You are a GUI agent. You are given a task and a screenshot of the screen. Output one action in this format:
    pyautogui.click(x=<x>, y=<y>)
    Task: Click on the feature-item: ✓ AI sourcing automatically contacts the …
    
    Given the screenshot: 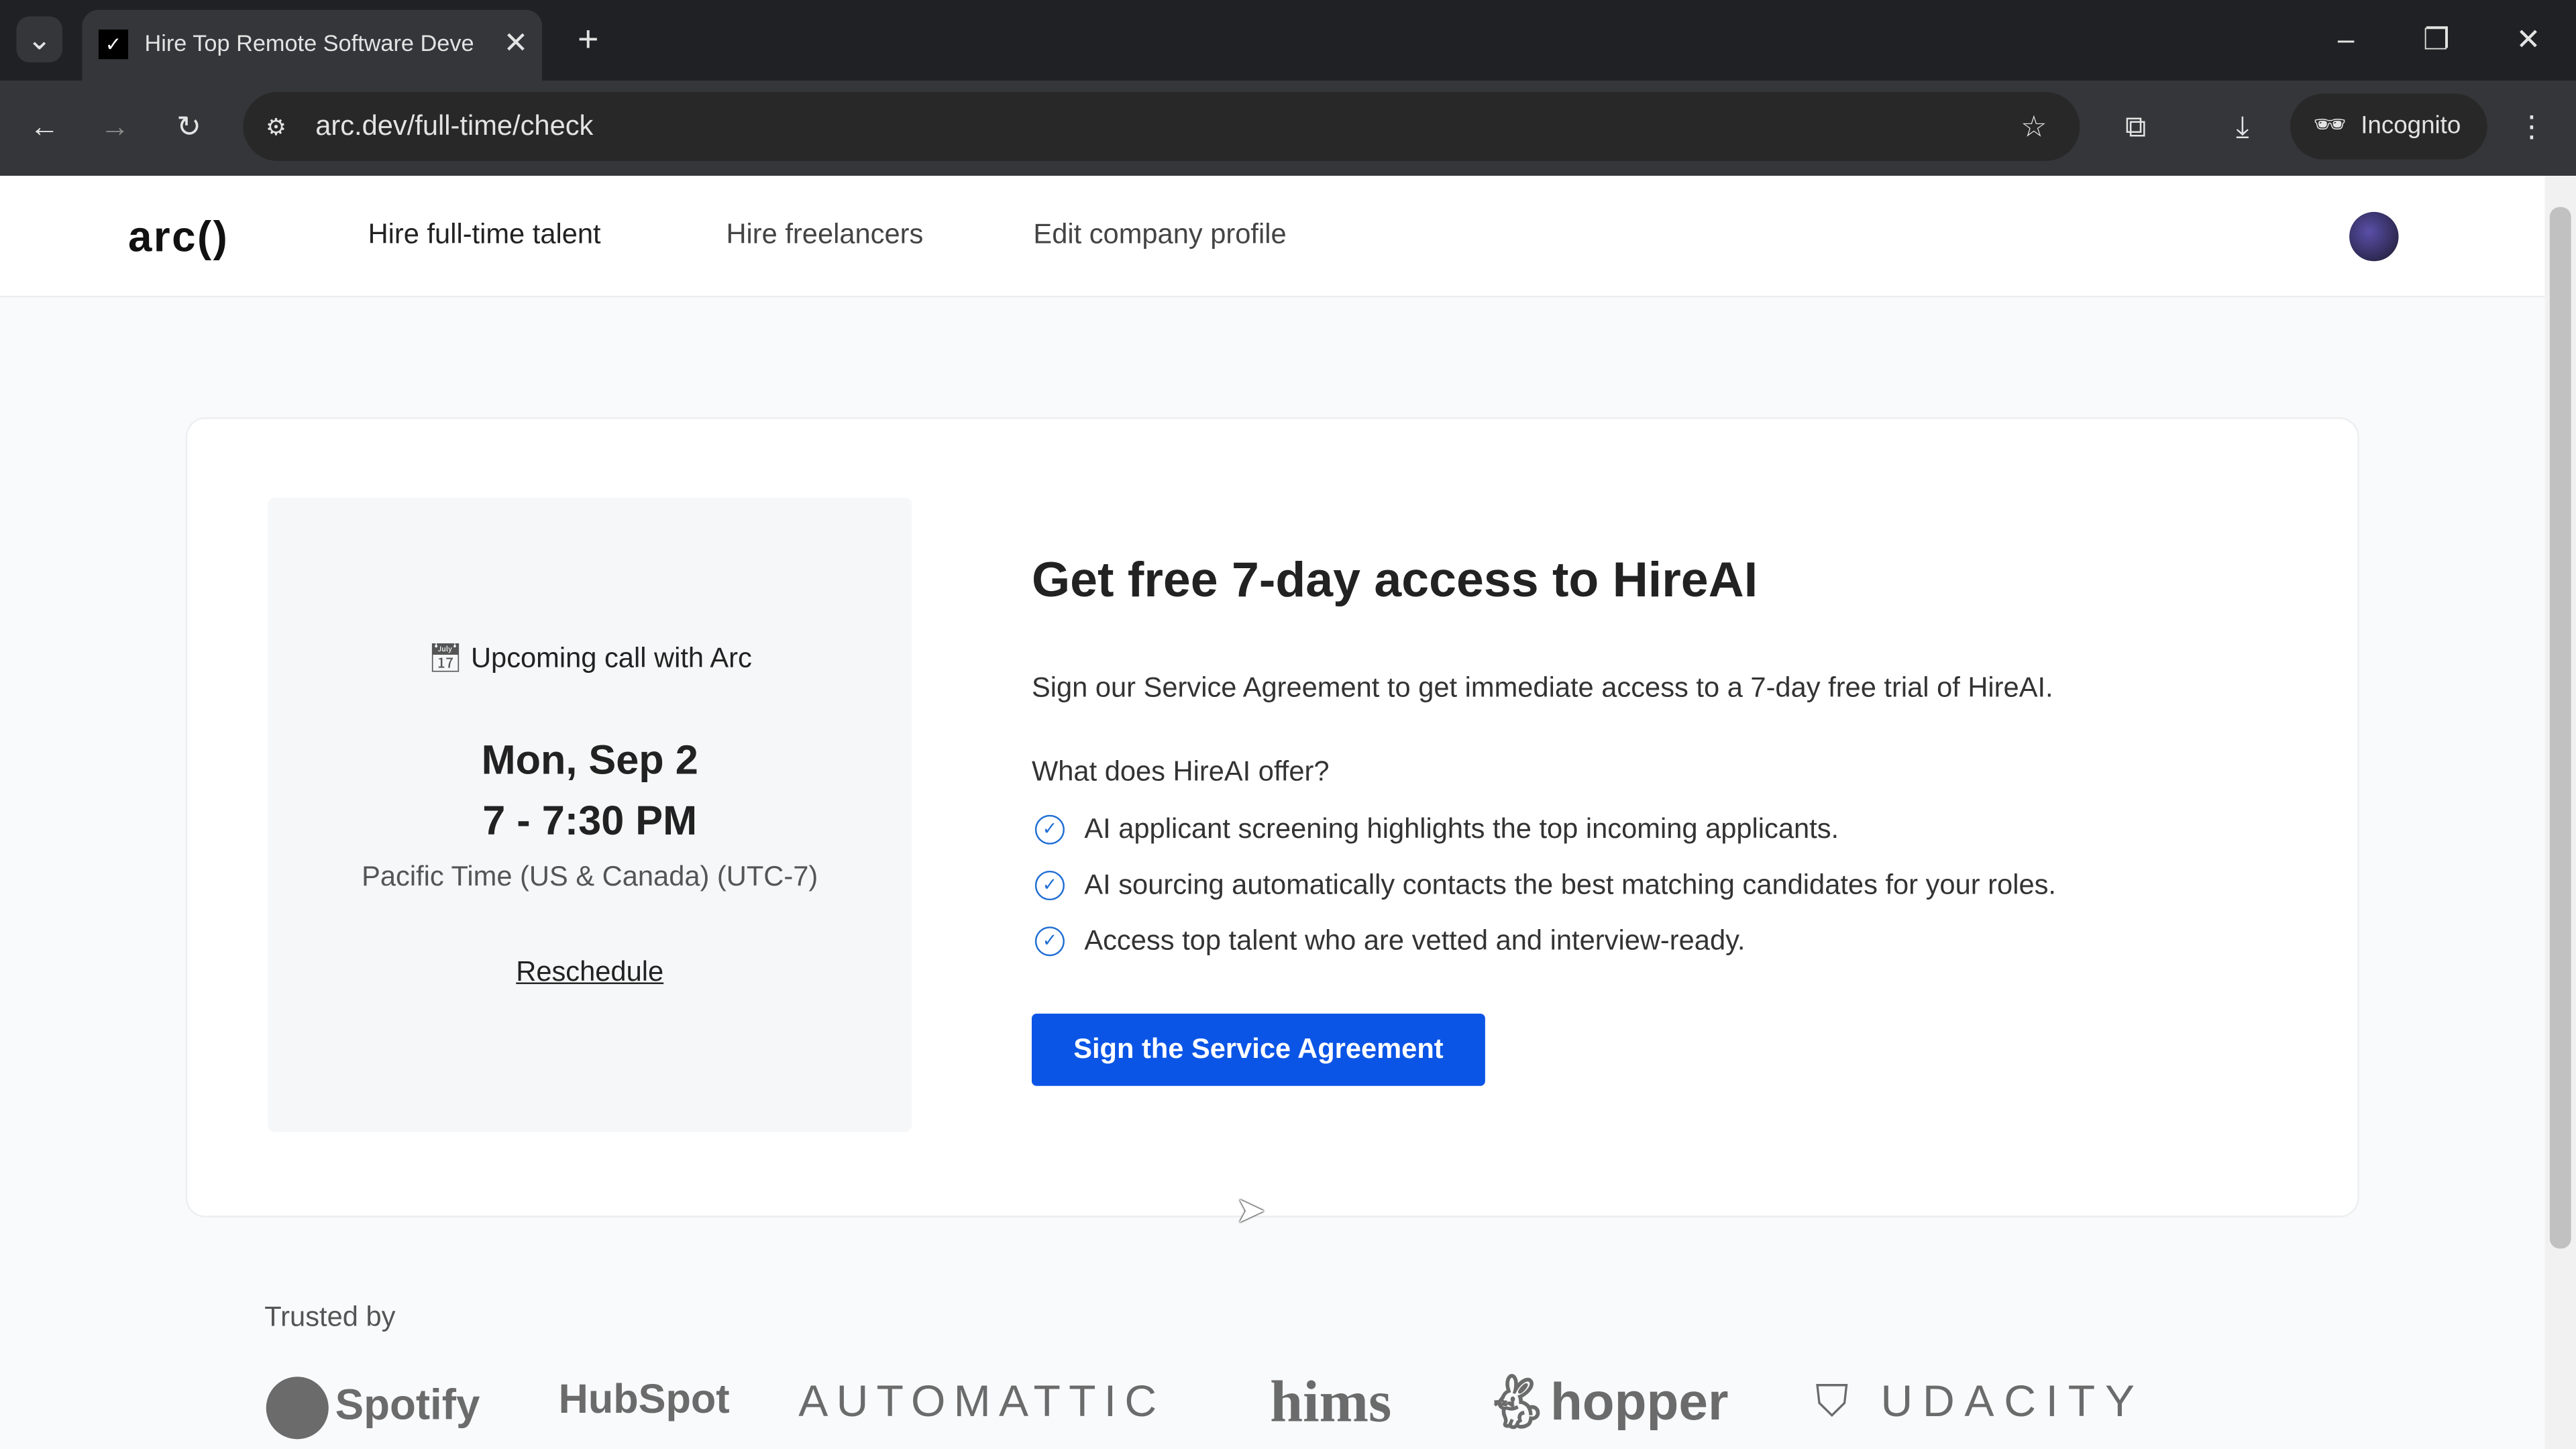 What is the action you would take?
    pyautogui.click(x=1545, y=885)
    